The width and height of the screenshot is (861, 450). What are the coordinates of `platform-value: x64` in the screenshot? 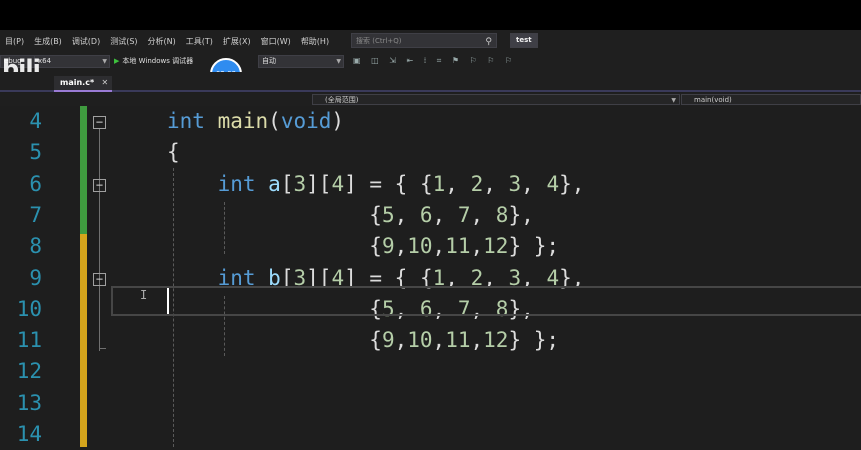 It's located at (45, 61).